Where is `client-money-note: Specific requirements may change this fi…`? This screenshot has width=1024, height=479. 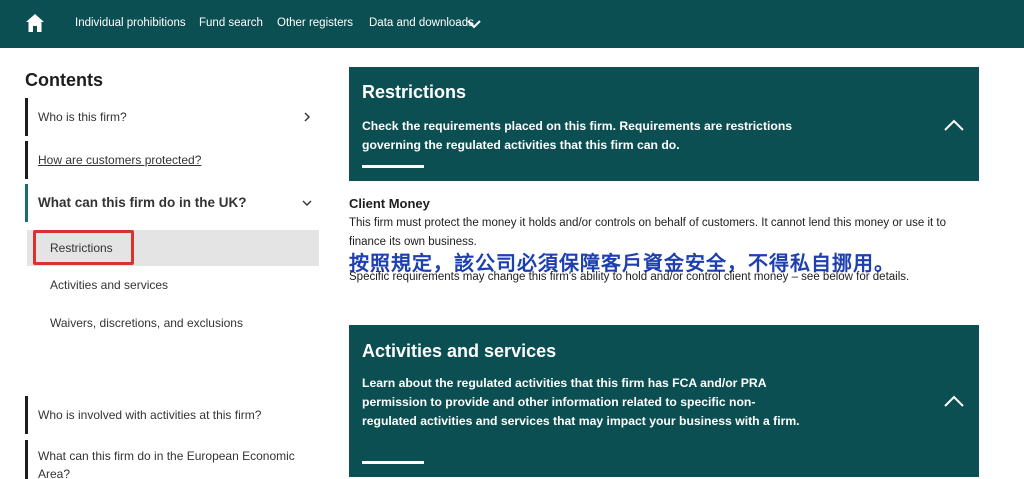
client-money-note: Specific requirements may change this fi… is located at coordinates (629, 277).